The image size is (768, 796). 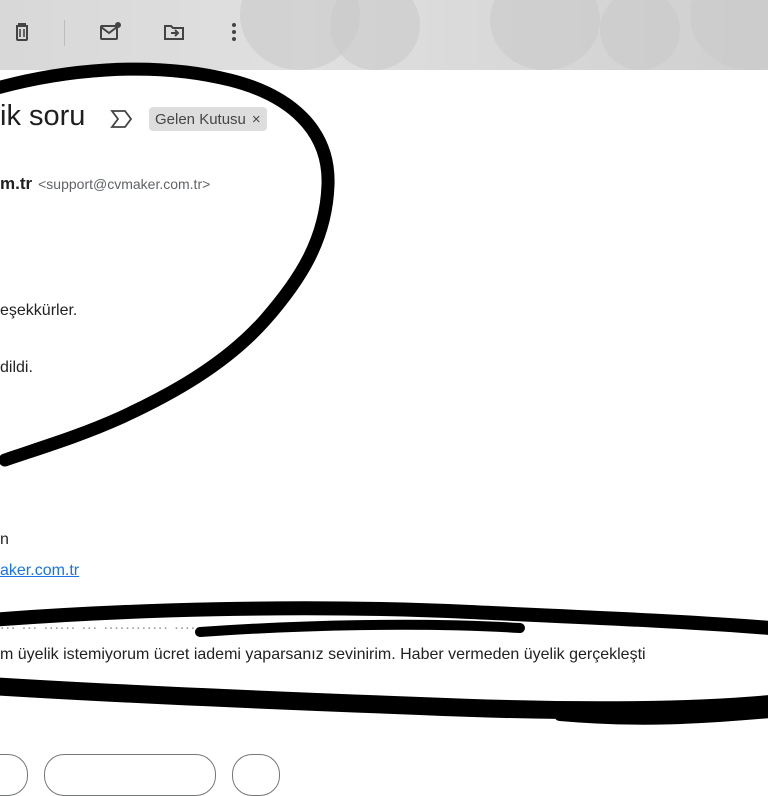 I want to click on sender-info: m.tr <support@cvmaker.com.tr>, so click(x=105, y=184).